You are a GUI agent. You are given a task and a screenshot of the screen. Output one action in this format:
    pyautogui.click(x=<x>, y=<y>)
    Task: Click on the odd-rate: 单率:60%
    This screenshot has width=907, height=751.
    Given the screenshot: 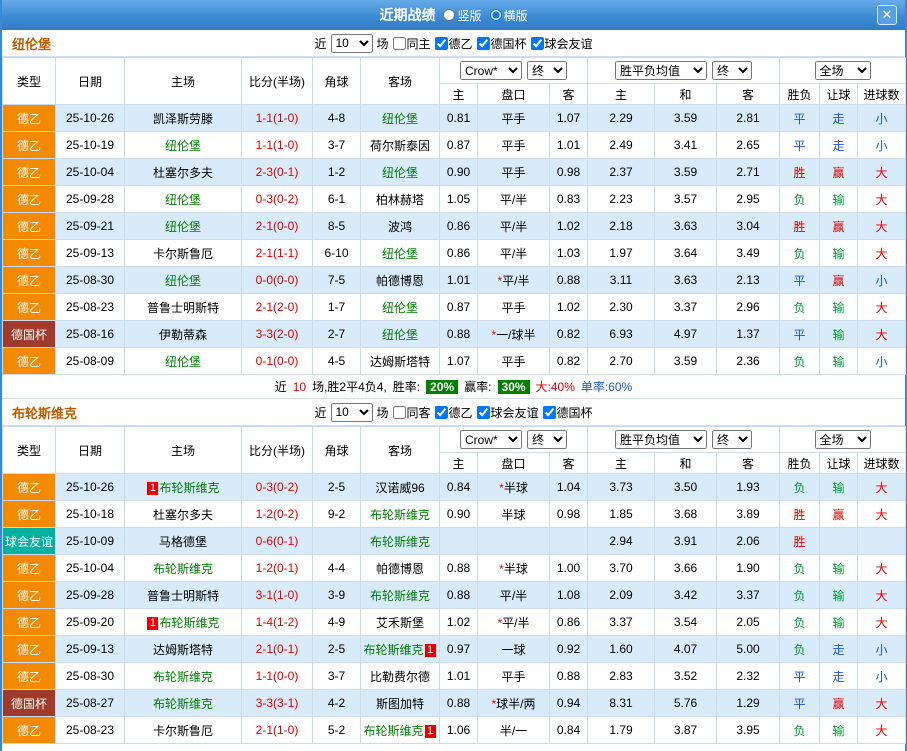 What is the action you would take?
    pyautogui.click(x=606, y=387)
    